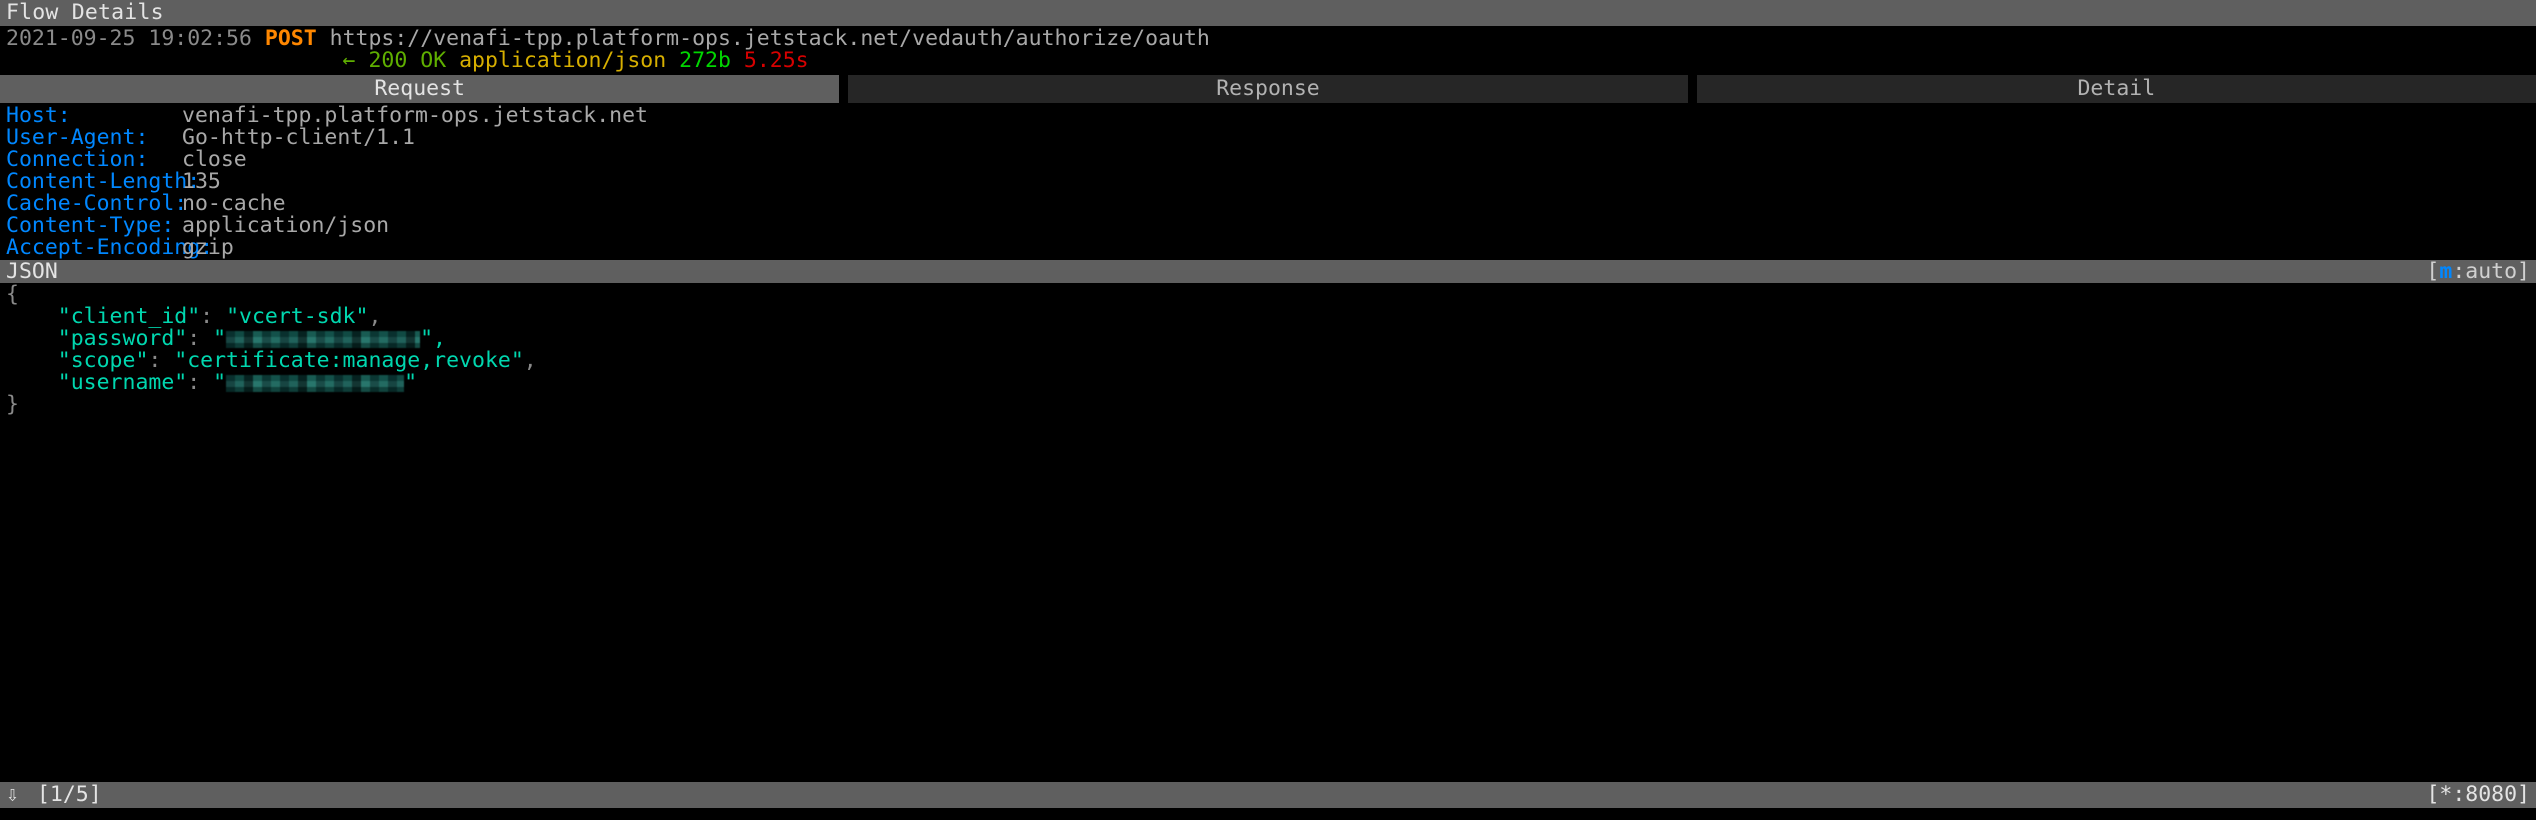 This screenshot has width=2536, height=820. What do you see at coordinates (1268, 271) in the screenshot?
I see `content-view-bar: JSON [m:auto]` at bounding box center [1268, 271].